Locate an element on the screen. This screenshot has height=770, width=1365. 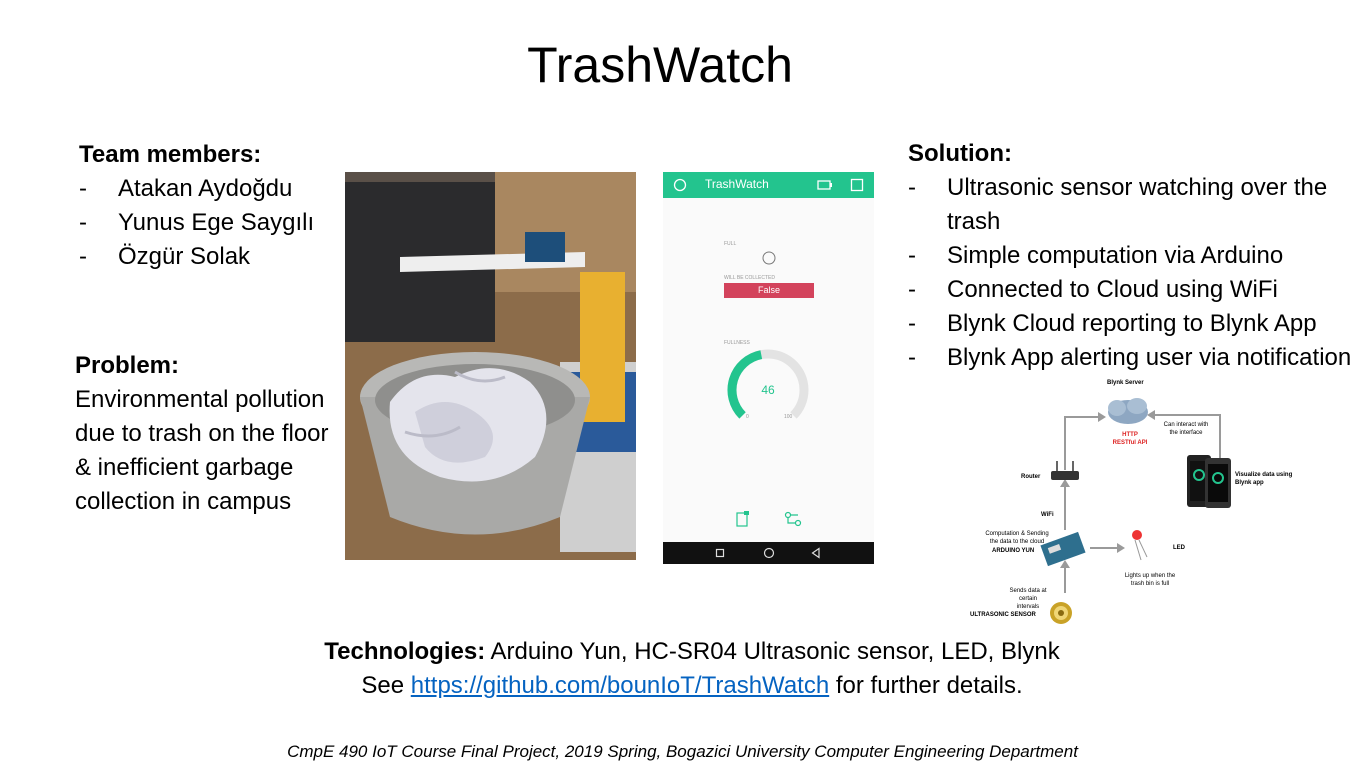
gauge-value: 46 is located at coordinates (768, 390).